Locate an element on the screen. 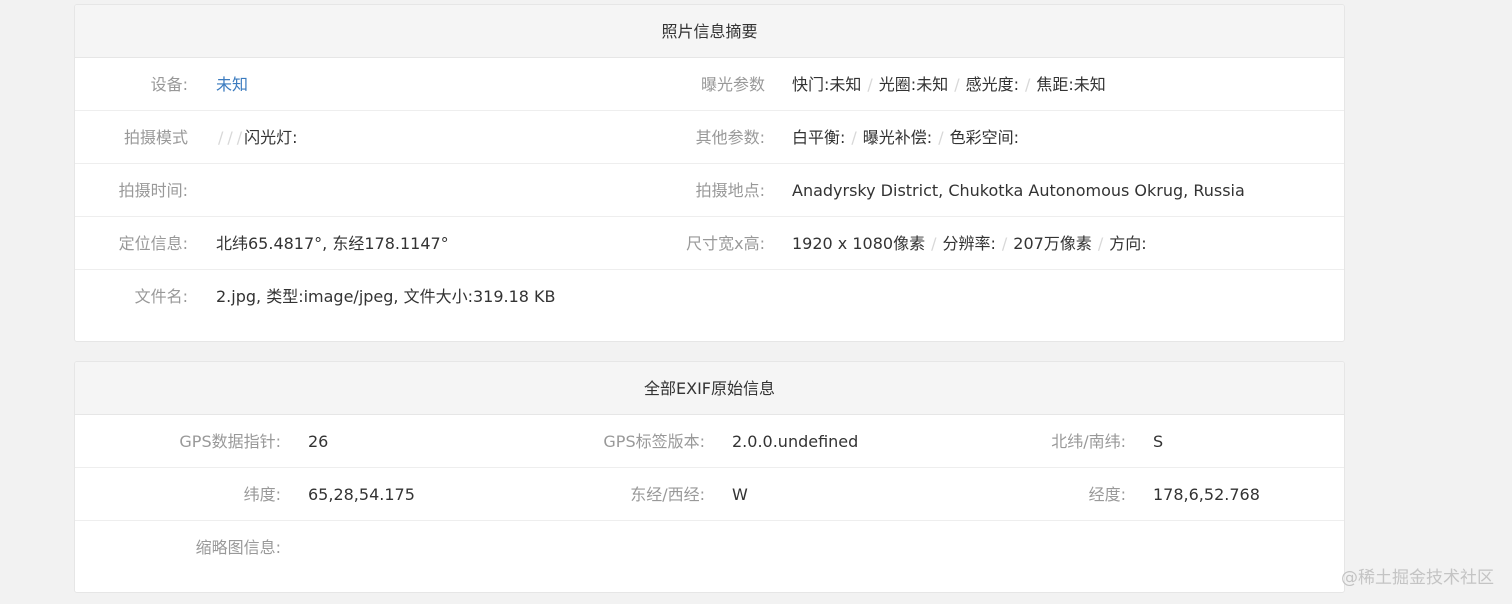 The width and height of the screenshot is (1512, 604). file-value: 2.jpg, 类型:image/jpeg, 文件大小:319.18 KB is located at coordinates (386, 296).